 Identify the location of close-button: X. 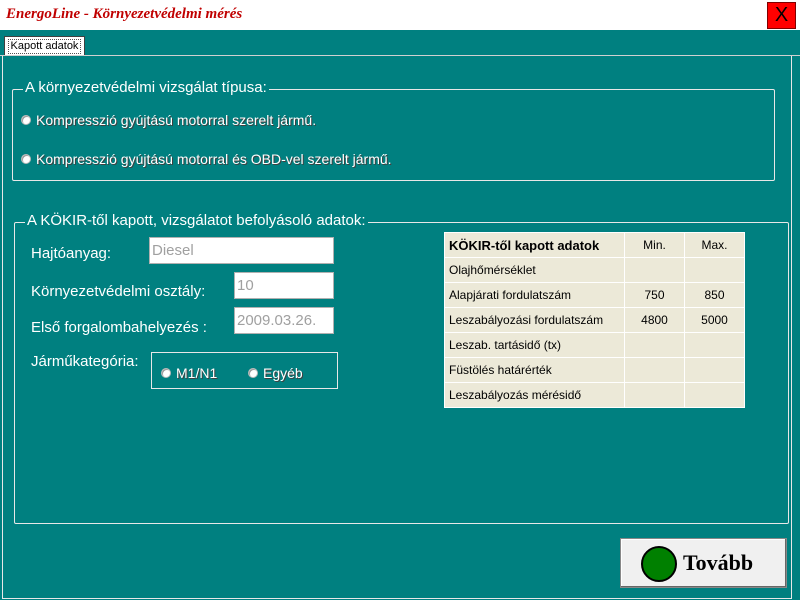
(781, 15).